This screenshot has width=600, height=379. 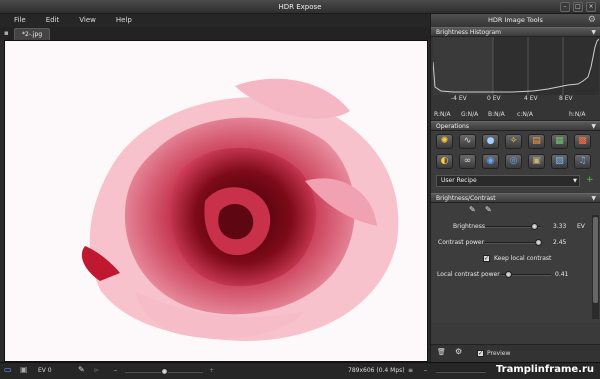 I want to click on document-tab-bar: ▪ *2-.jpg, so click(x=215, y=33).